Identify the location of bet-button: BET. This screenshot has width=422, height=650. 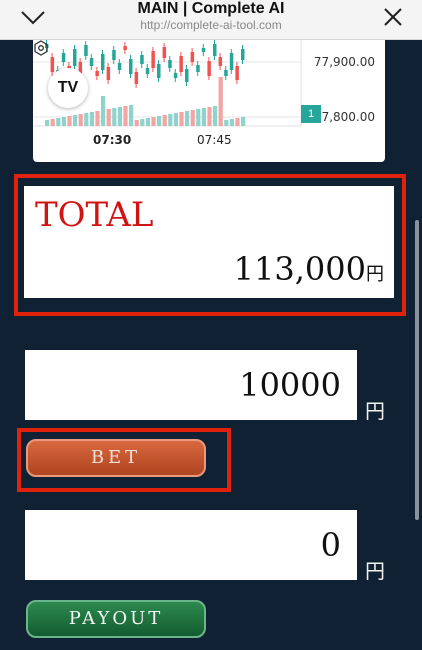
(116, 458).